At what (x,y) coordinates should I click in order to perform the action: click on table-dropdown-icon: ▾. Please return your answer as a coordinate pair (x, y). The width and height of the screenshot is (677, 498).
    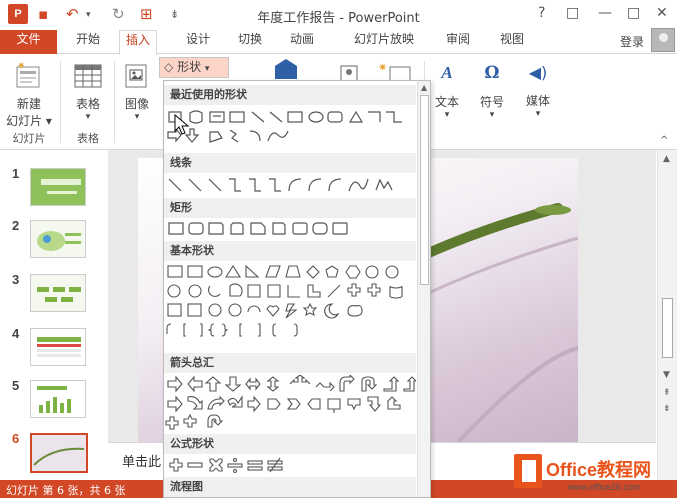
    Looking at the image, I should click on (88, 117).